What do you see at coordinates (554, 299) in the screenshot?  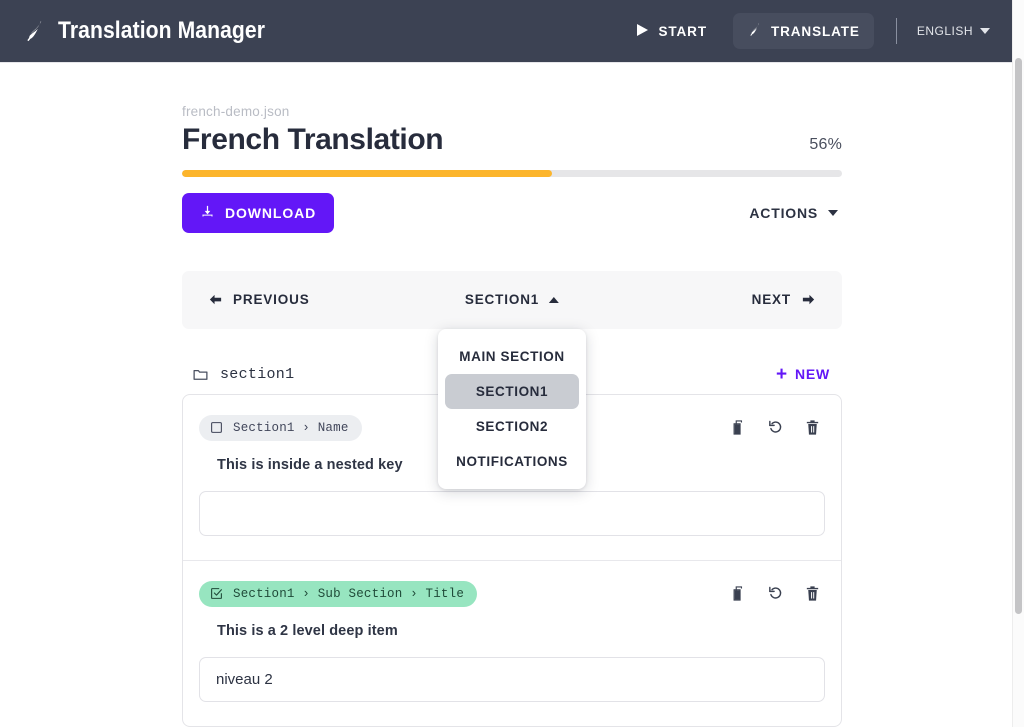 I see `chevron-up-icon` at bounding box center [554, 299].